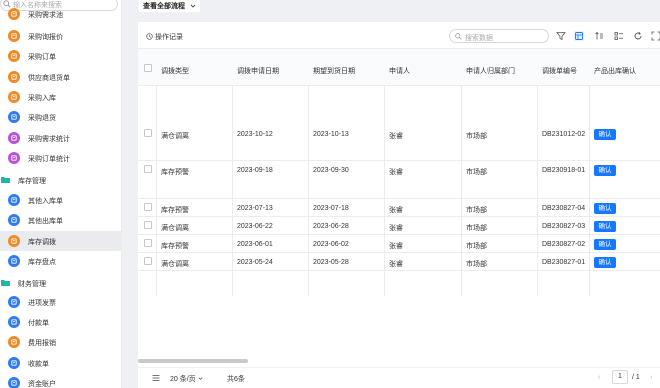 The height and width of the screenshot is (388, 660). Describe the element at coordinates (599, 36) in the screenshot. I see `sort-icon` at that location.